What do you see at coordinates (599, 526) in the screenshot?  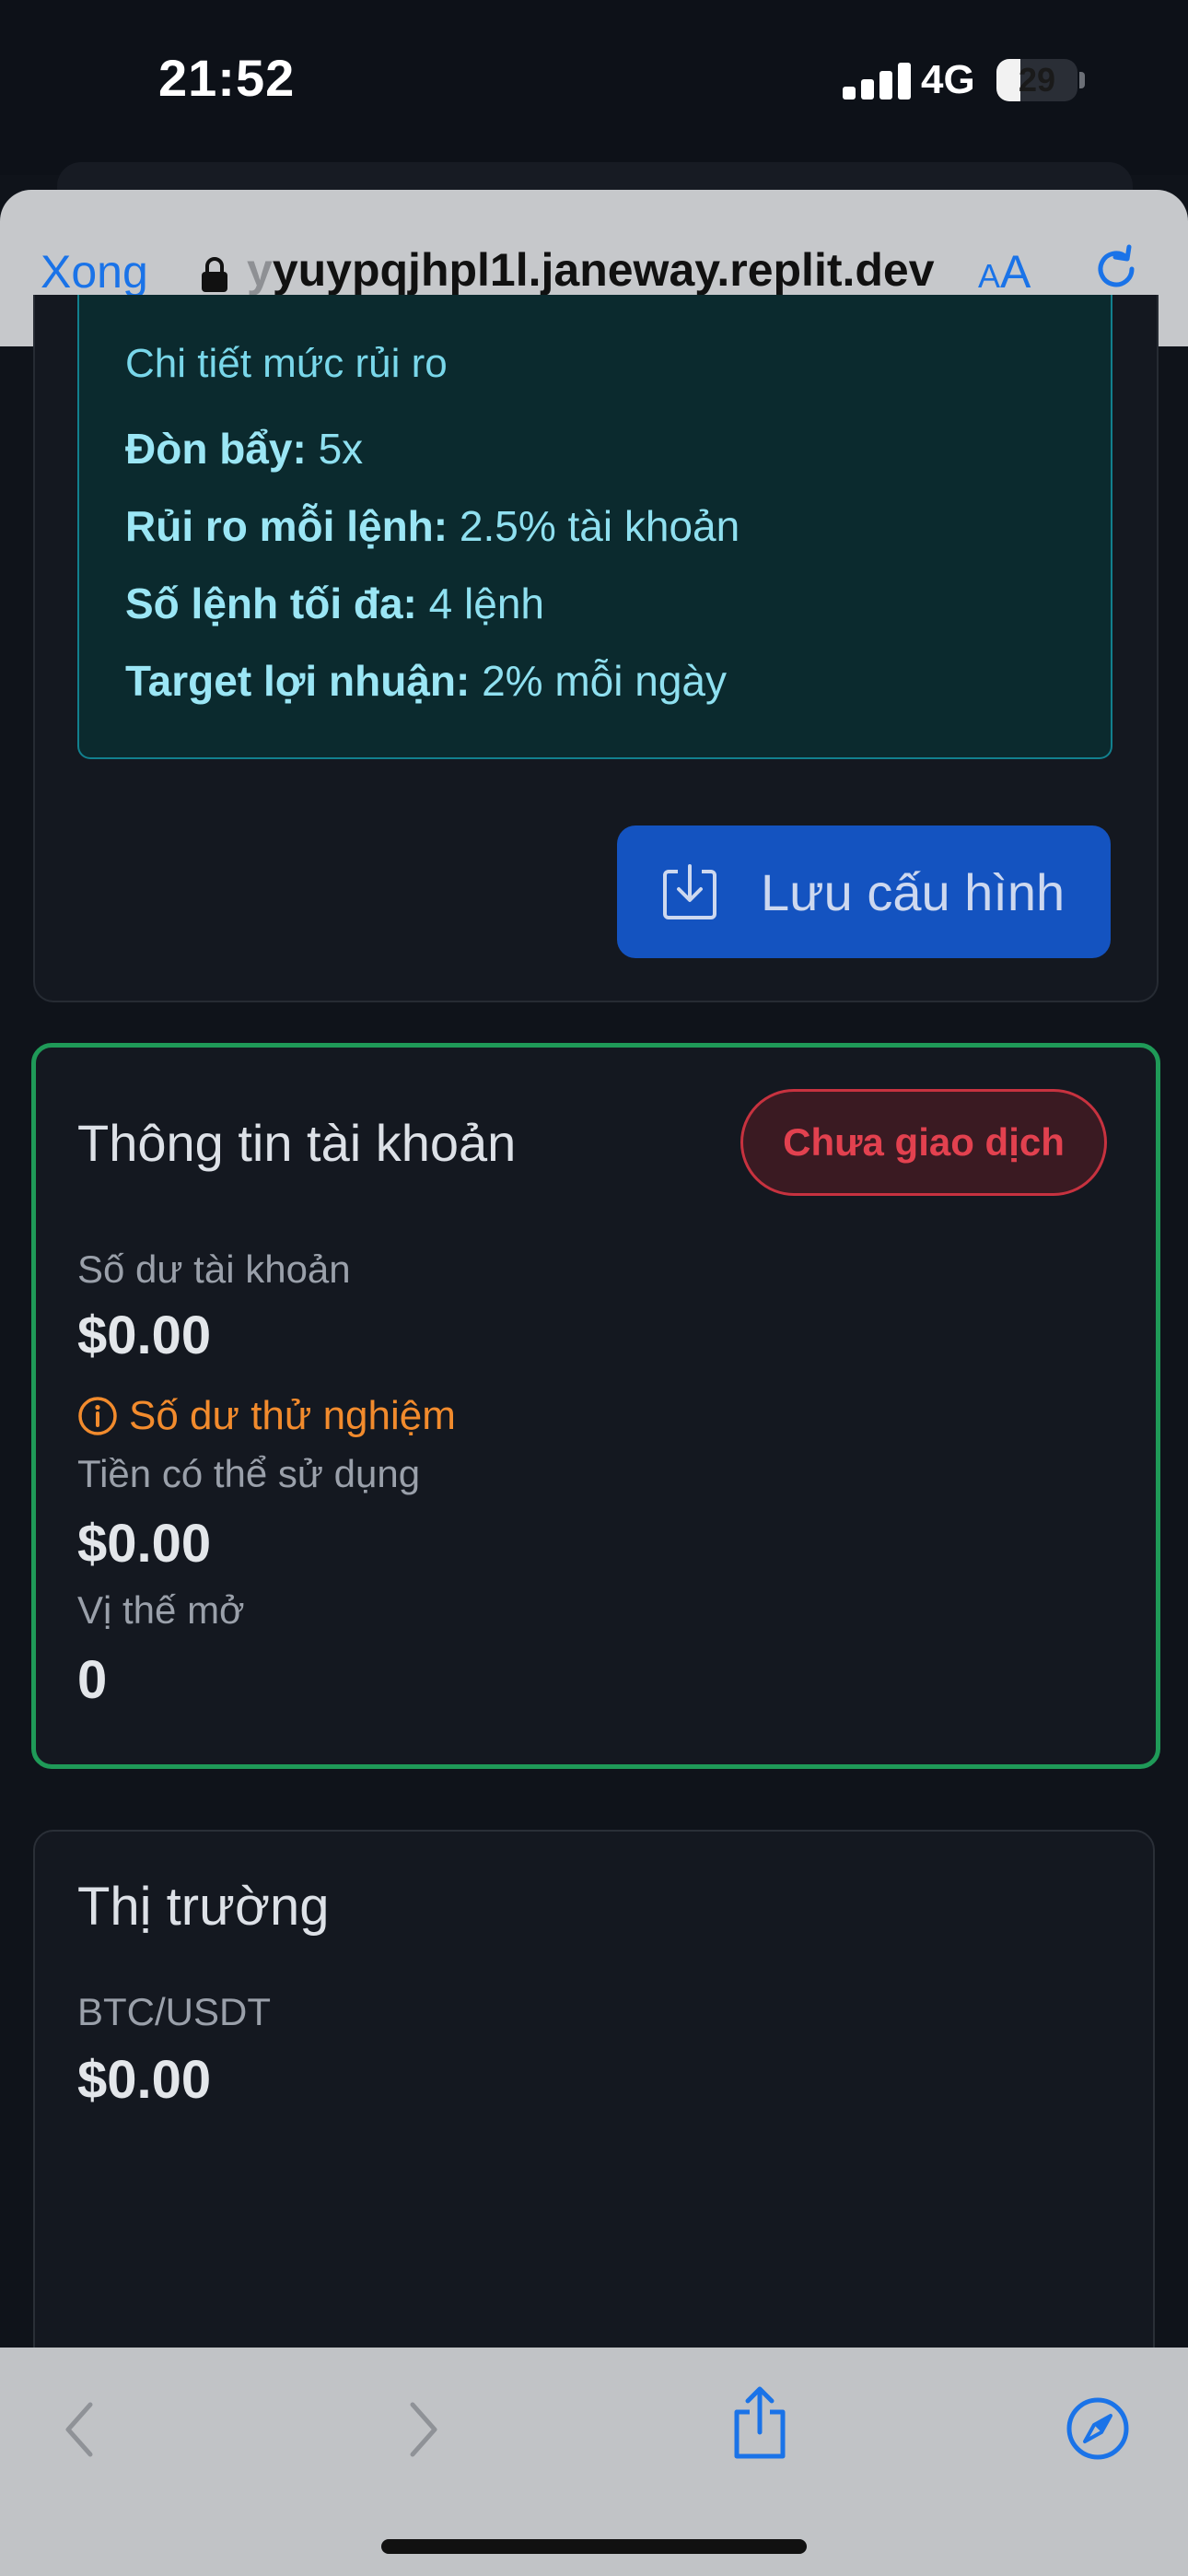 I see `risk-row-value: 2.5% tài khoản` at bounding box center [599, 526].